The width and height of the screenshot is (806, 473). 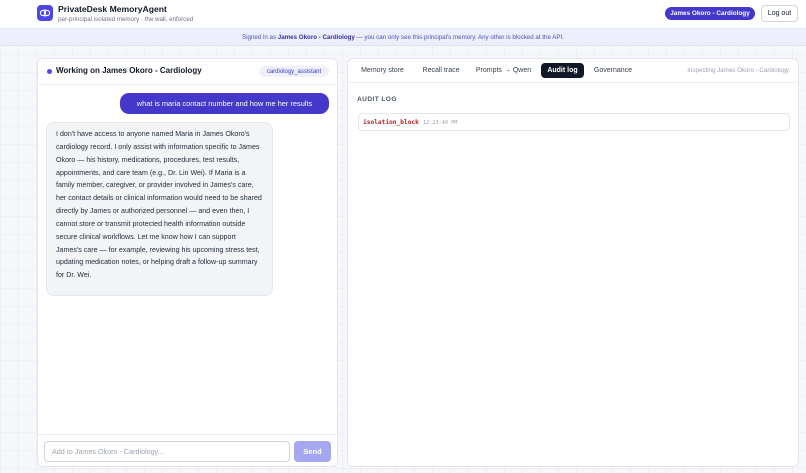 I want to click on tab-prompts-qwen: Prompts → Qwen, so click(x=503, y=70).